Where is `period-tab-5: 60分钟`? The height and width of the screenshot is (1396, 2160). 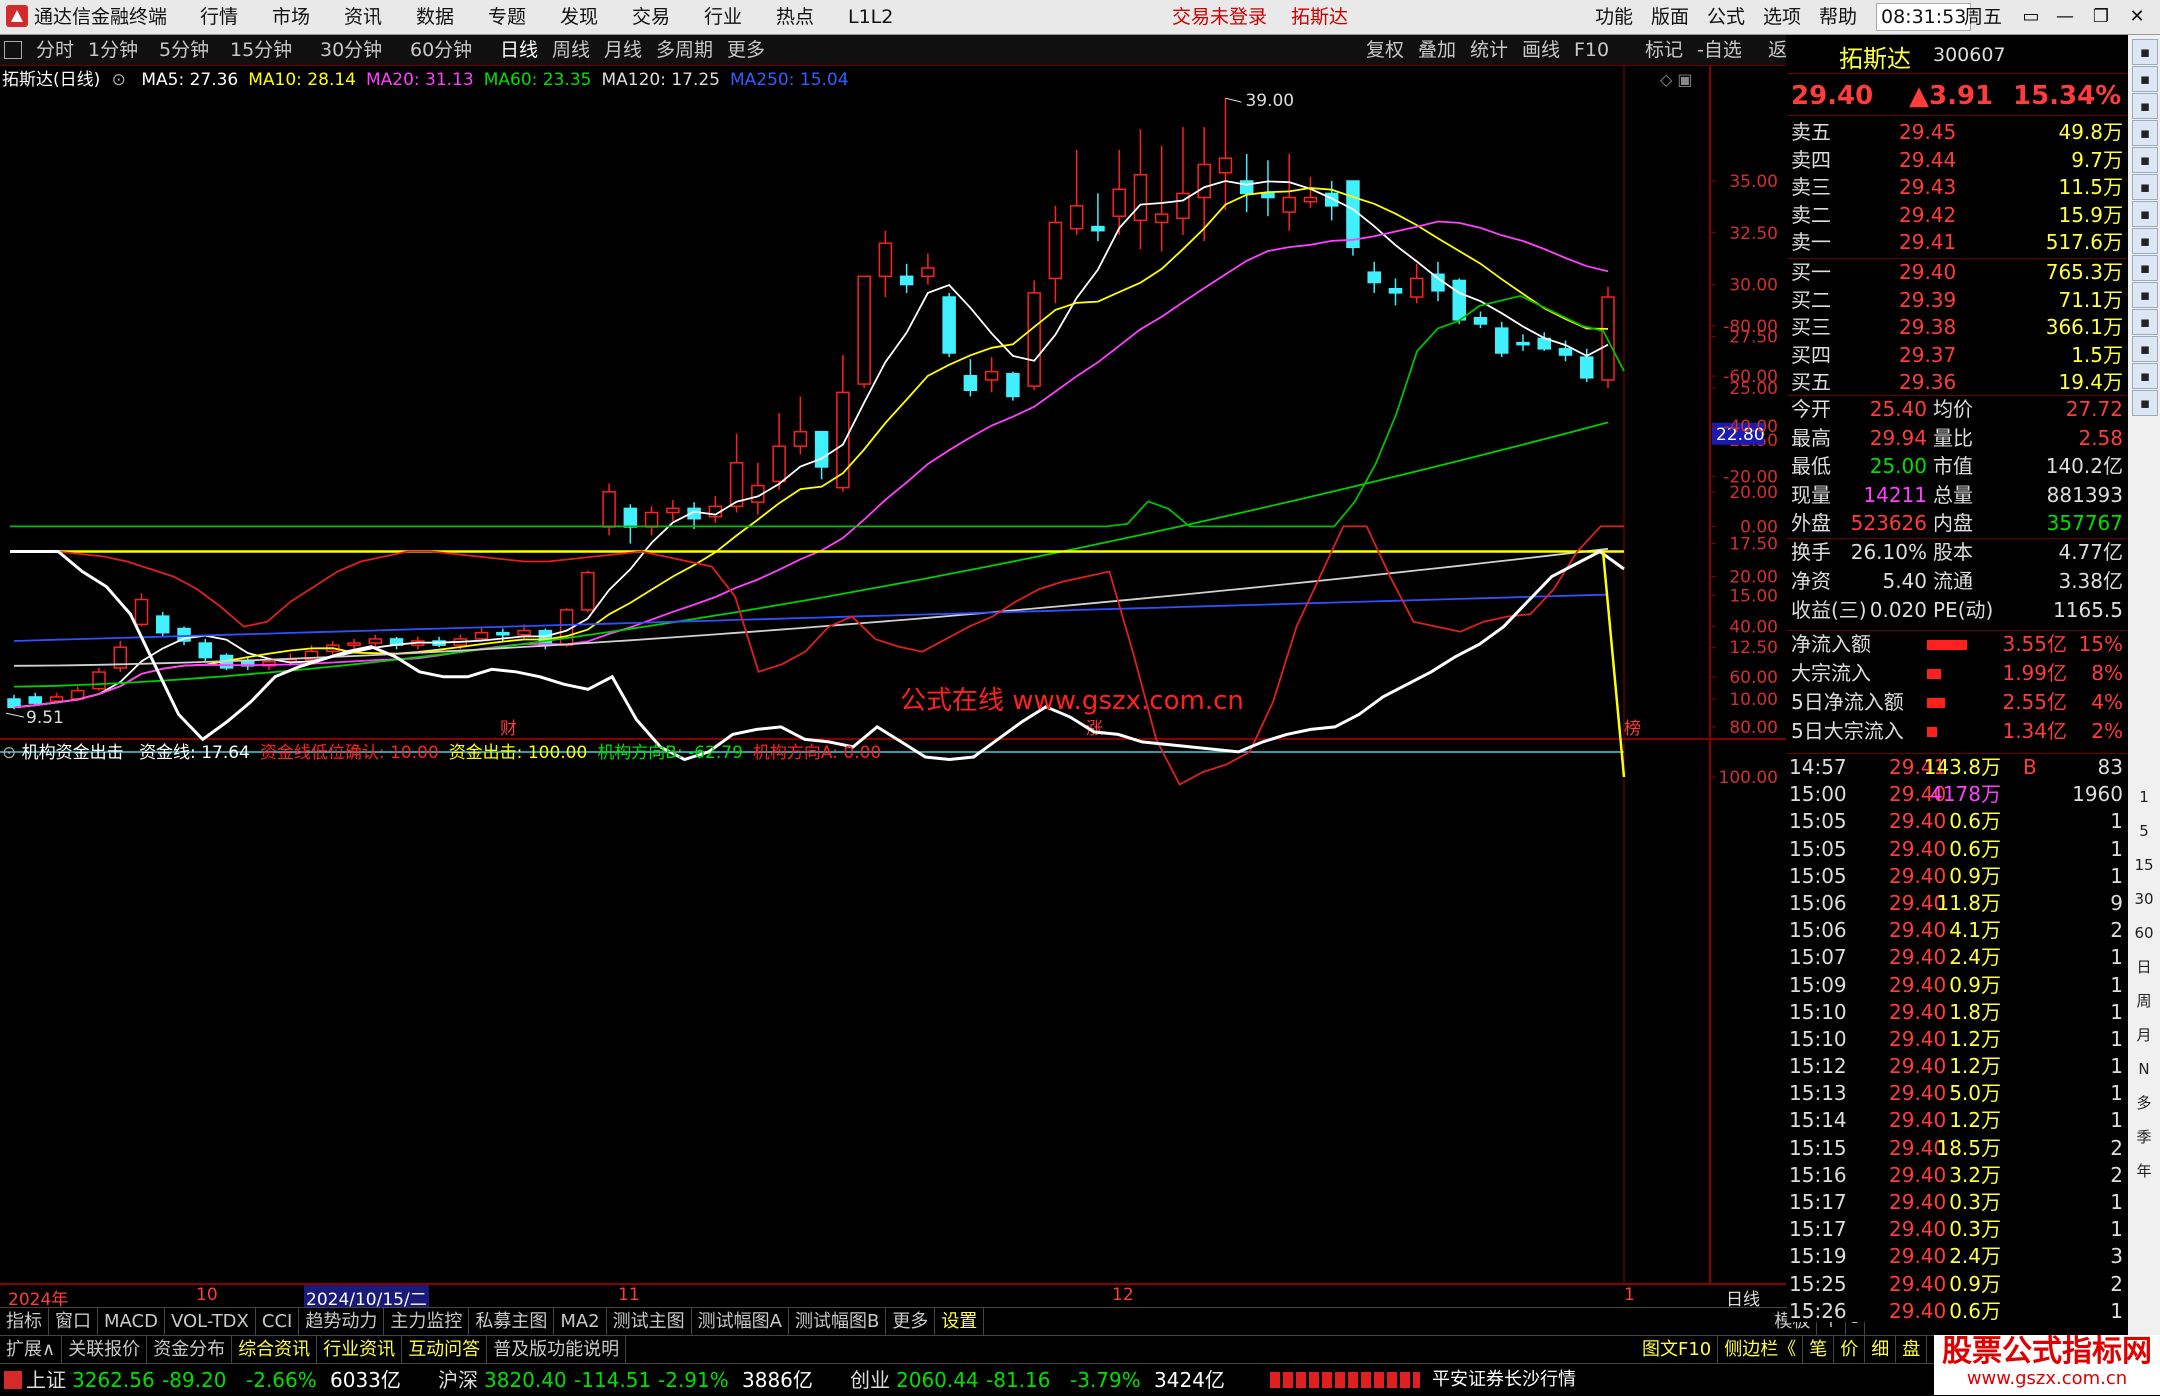 period-tab-5: 60分钟 is located at coordinates (441, 50).